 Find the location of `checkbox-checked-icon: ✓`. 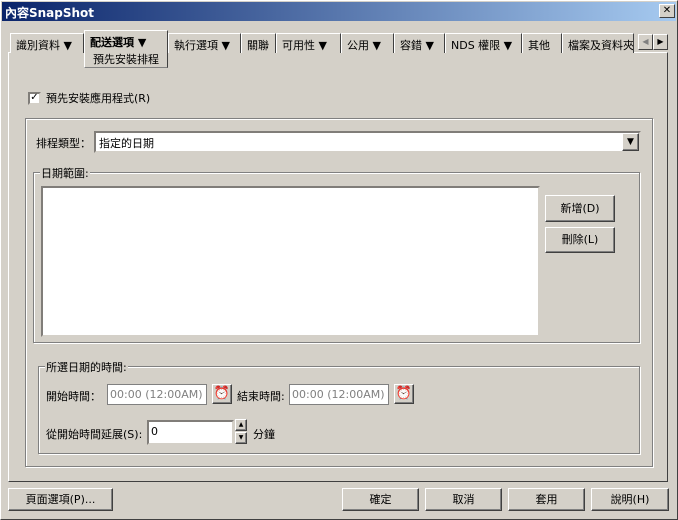

checkbox-checked-icon: ✓ is located at coordinates (34, 98).